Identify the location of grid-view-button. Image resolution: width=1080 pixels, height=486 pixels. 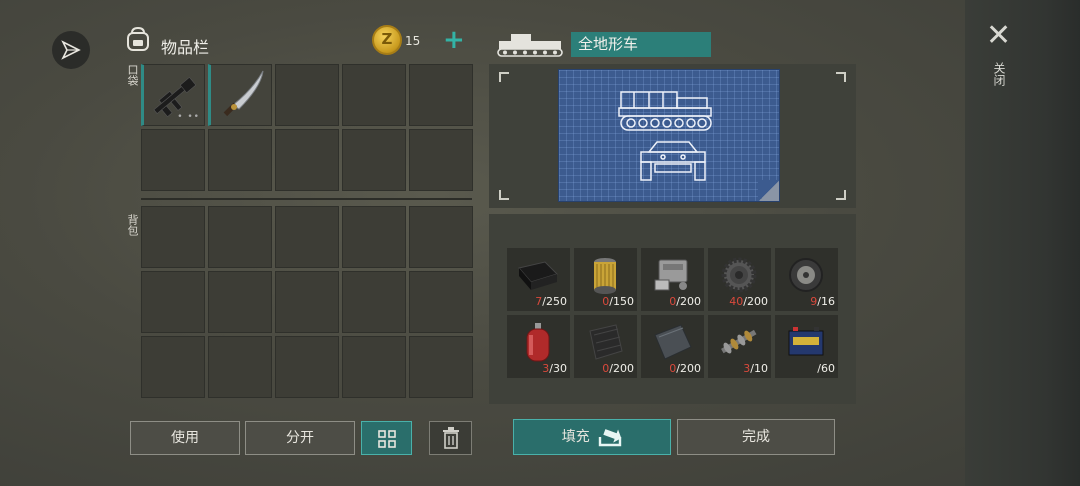
(386, 438).